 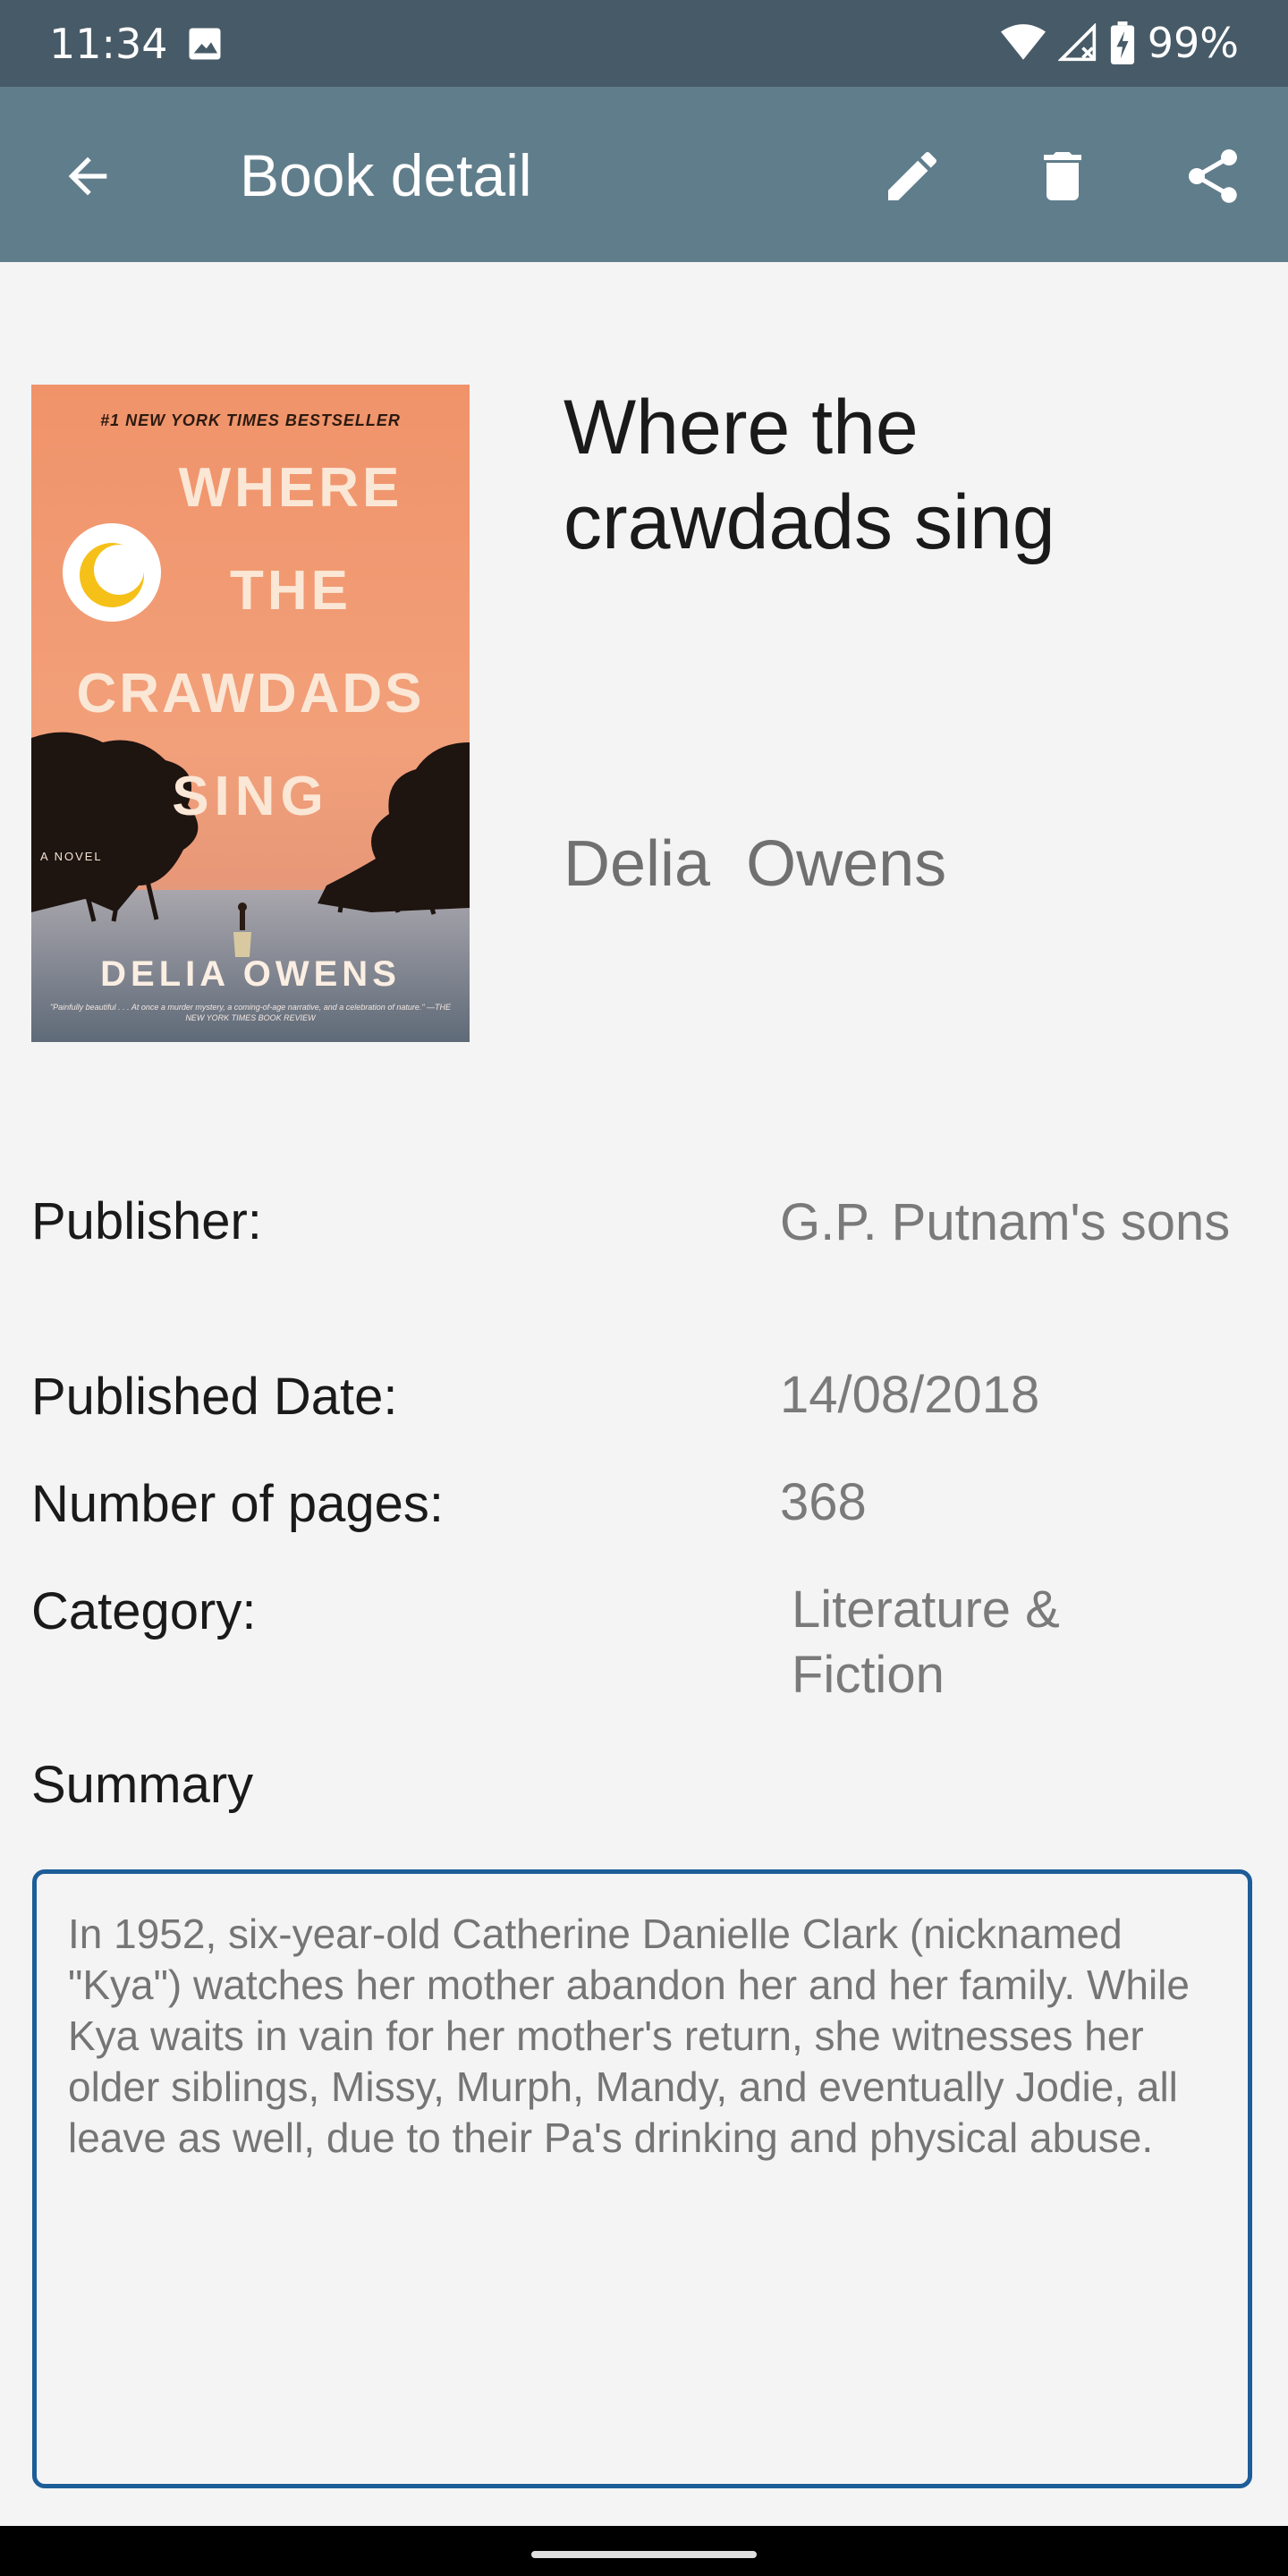 I want to click on back-button, so click(x=87, y=176).